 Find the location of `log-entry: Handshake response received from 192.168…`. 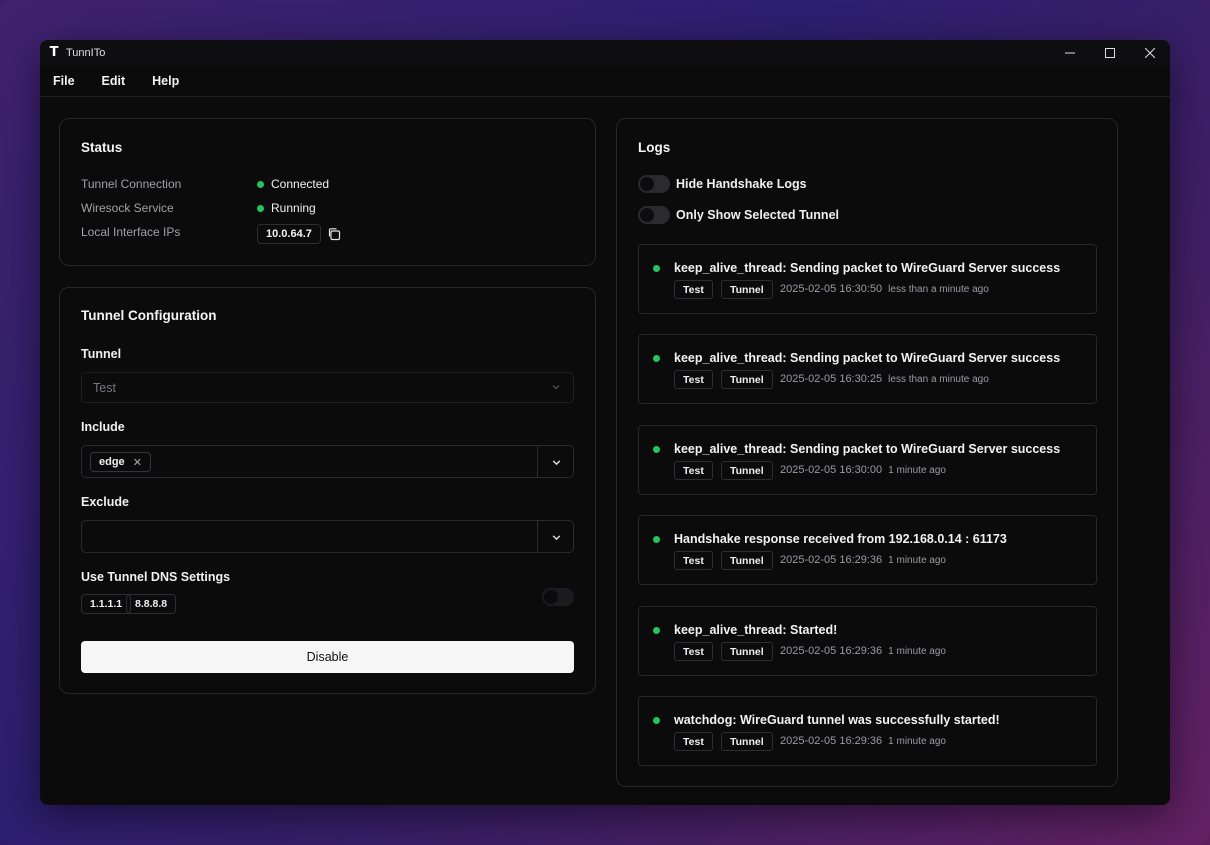

log-entry: Handshake response received from 192.168… is located at coordinates (867, 550).